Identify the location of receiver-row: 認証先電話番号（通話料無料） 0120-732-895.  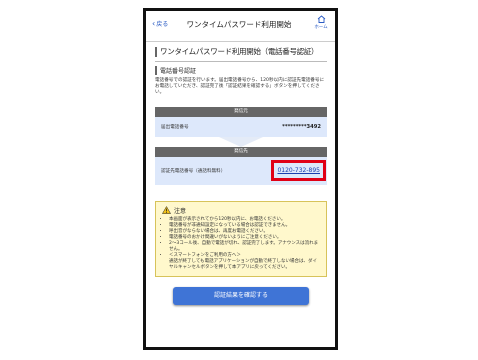
(241, 170).